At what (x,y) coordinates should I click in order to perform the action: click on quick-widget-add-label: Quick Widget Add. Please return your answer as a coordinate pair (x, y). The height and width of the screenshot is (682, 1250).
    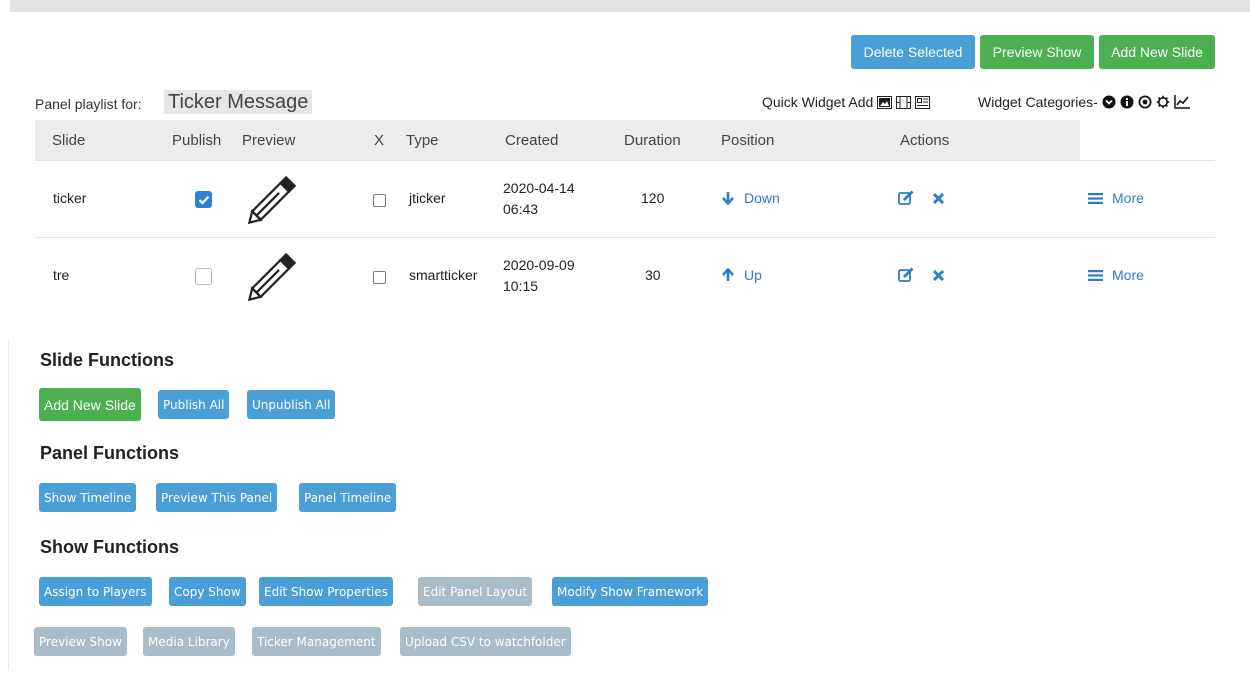
    Looking at the image, I should click on (818, 102).